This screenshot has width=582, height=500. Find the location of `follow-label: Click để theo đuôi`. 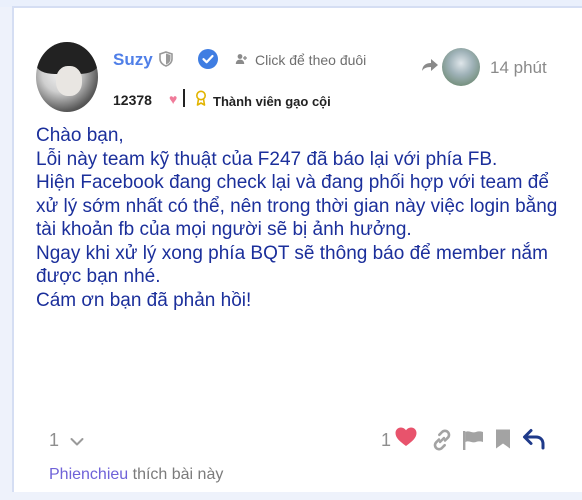

follow-label: Click để theo đuôi is located at coordinates (311, 60).